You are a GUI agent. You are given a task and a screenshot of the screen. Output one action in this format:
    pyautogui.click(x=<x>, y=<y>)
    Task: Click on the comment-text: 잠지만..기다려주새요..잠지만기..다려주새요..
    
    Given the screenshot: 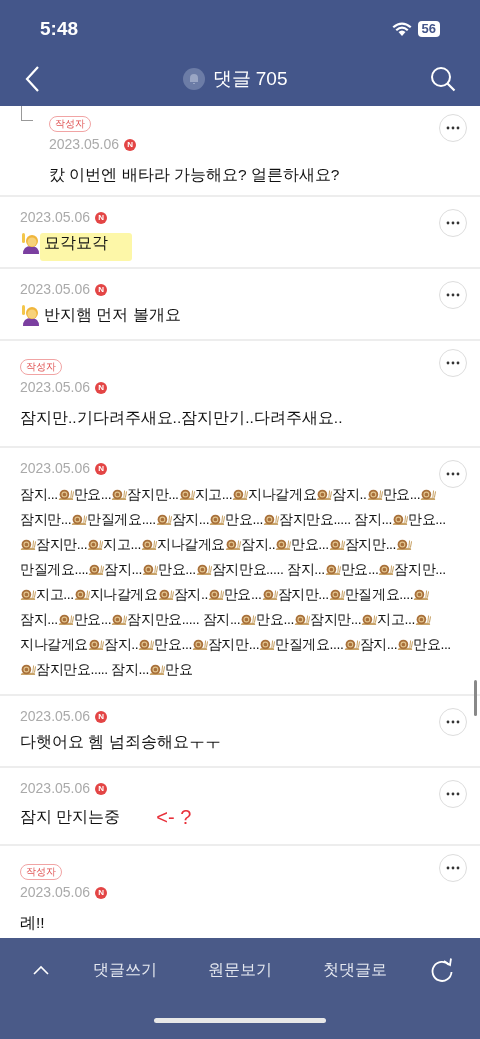 What is the action you would take?
    pyautogui.click(x=181, y=417)
    